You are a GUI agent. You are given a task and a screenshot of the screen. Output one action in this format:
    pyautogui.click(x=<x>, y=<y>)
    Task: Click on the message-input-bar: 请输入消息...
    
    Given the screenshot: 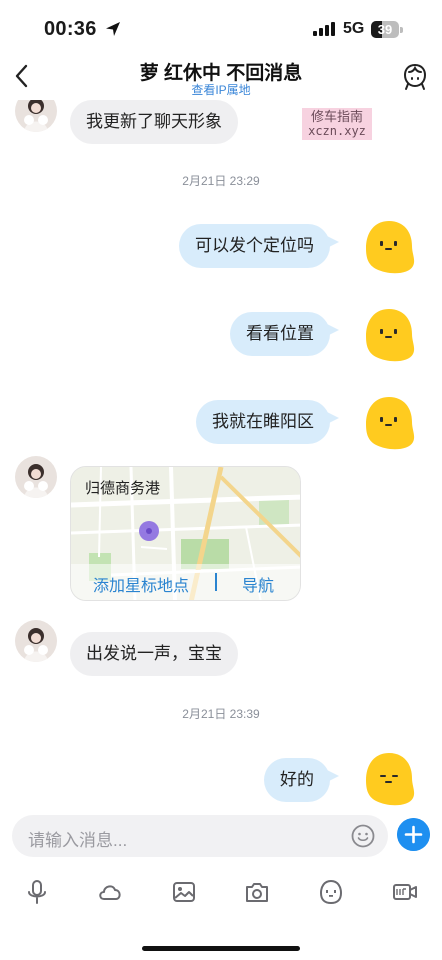 What is the action you would take?
    pyautogui.click(x=221, y=837)
    